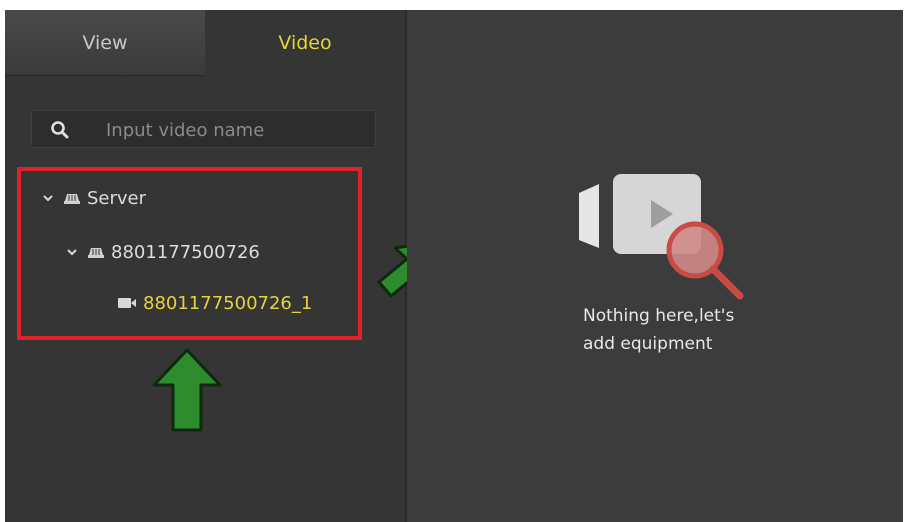 Image resolution: width=905 pixels, height=522 pixels. I want to click on tab-video: Video, so click(305, 43).